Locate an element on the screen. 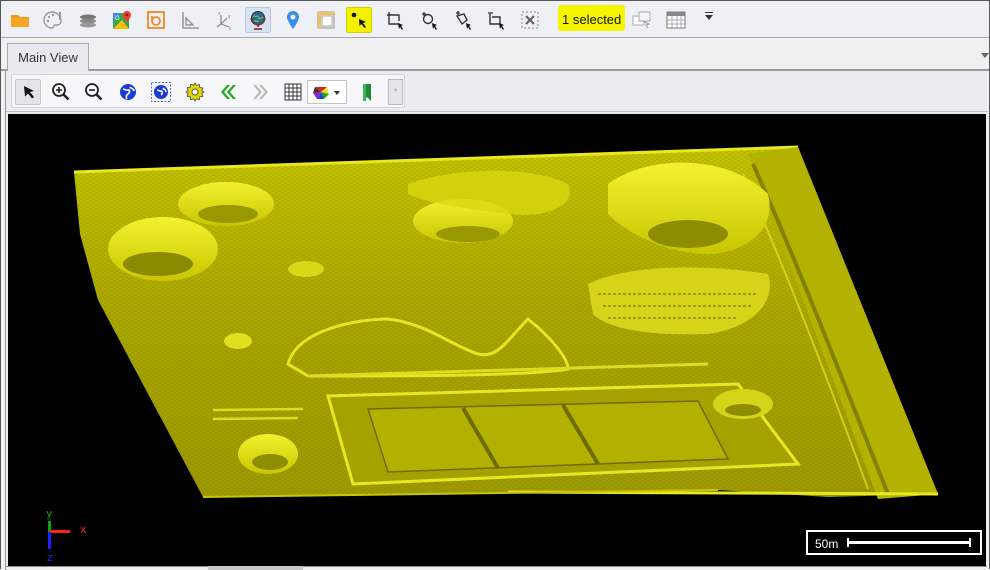 Image resolution: width=990 pixels, height=570 pixels. settings-button is located at coordinates (195, 92).